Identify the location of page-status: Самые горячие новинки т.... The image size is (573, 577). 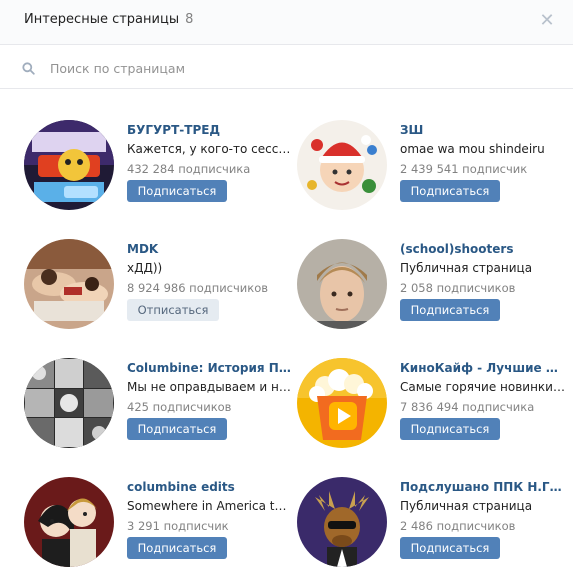
(482, 387).